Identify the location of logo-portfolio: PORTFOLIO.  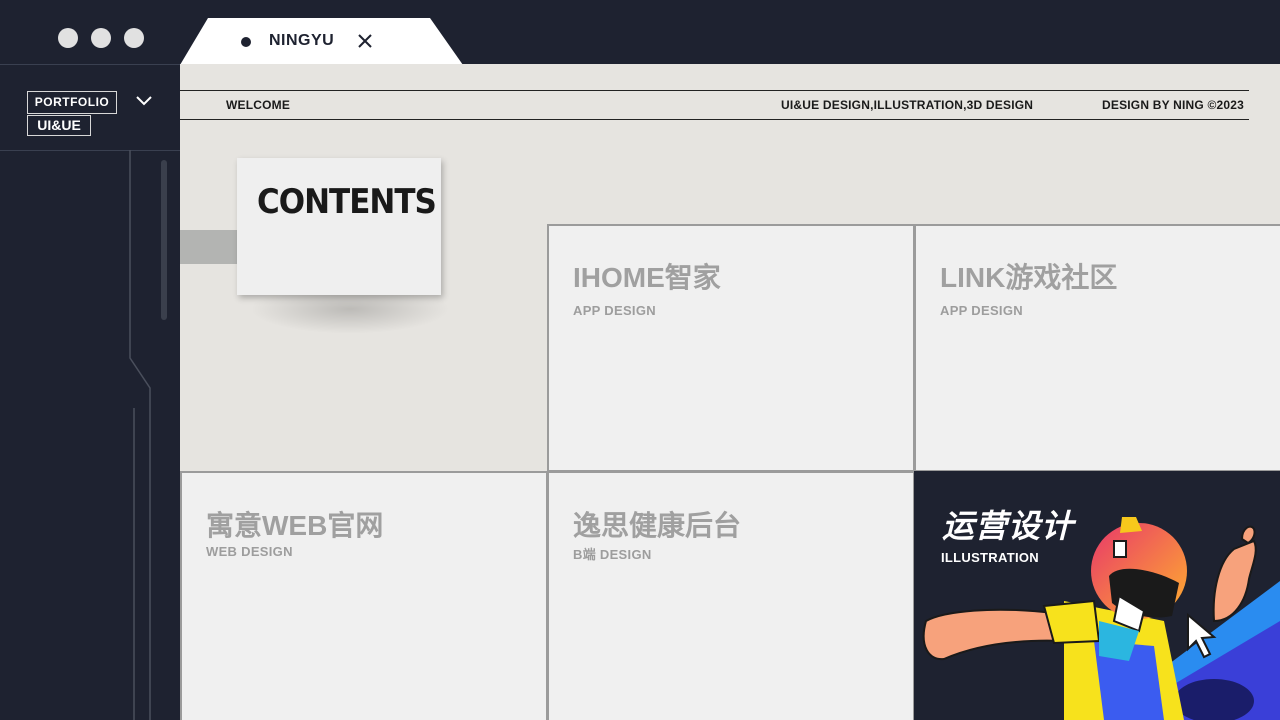
(72, 102).